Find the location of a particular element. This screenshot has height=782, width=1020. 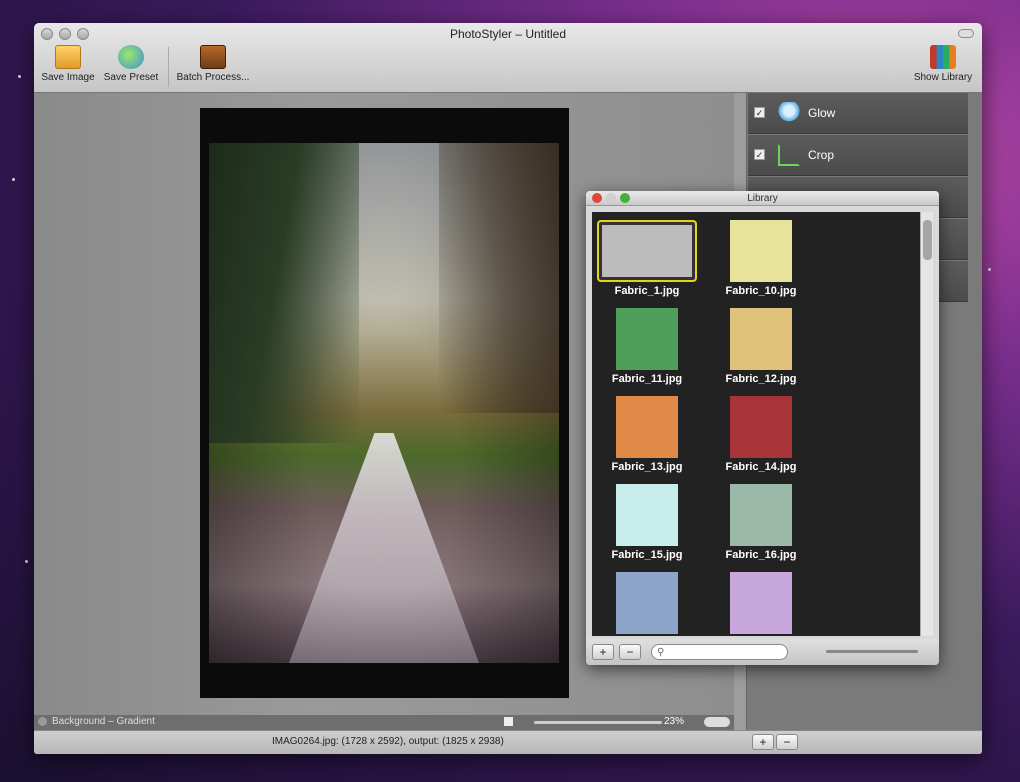

library-item-label: Fabric_13.jpg is located at coordinates (647, 467).